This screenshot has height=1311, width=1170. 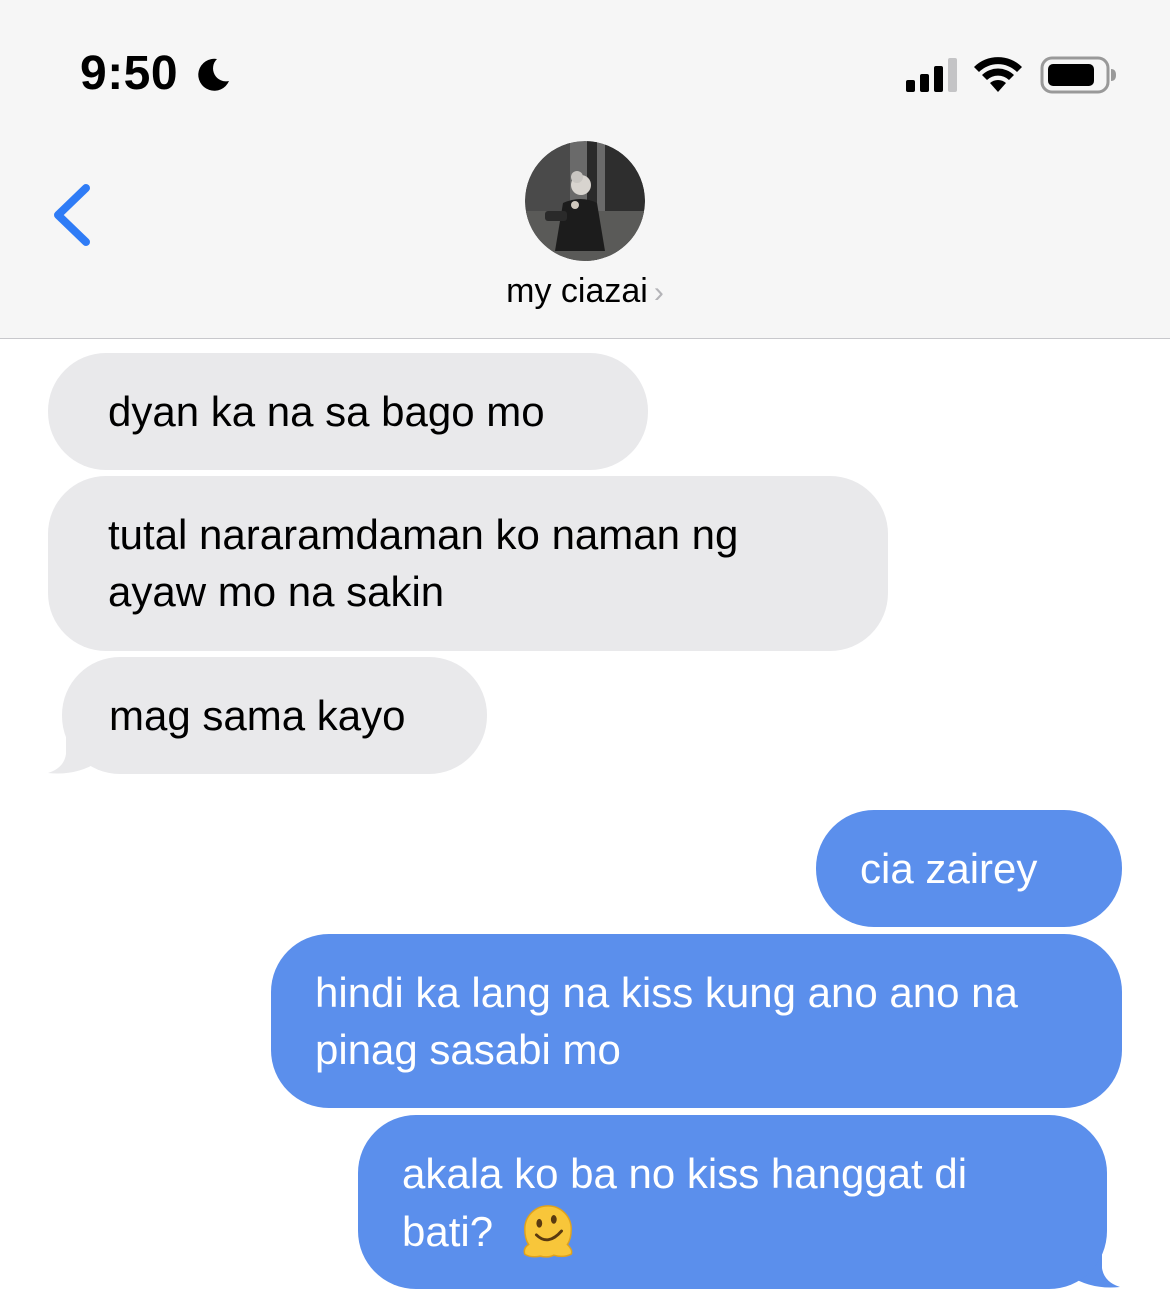 I want to click on incoming-message: mag sama kayo, so click(x=274, y=715).